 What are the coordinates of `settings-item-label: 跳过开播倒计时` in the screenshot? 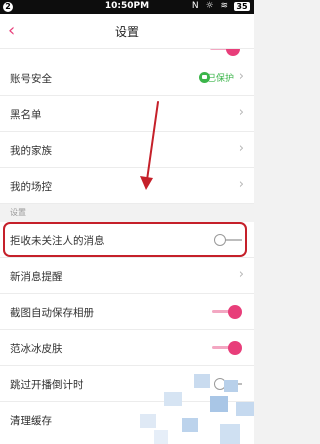 It's located at (47, 385).